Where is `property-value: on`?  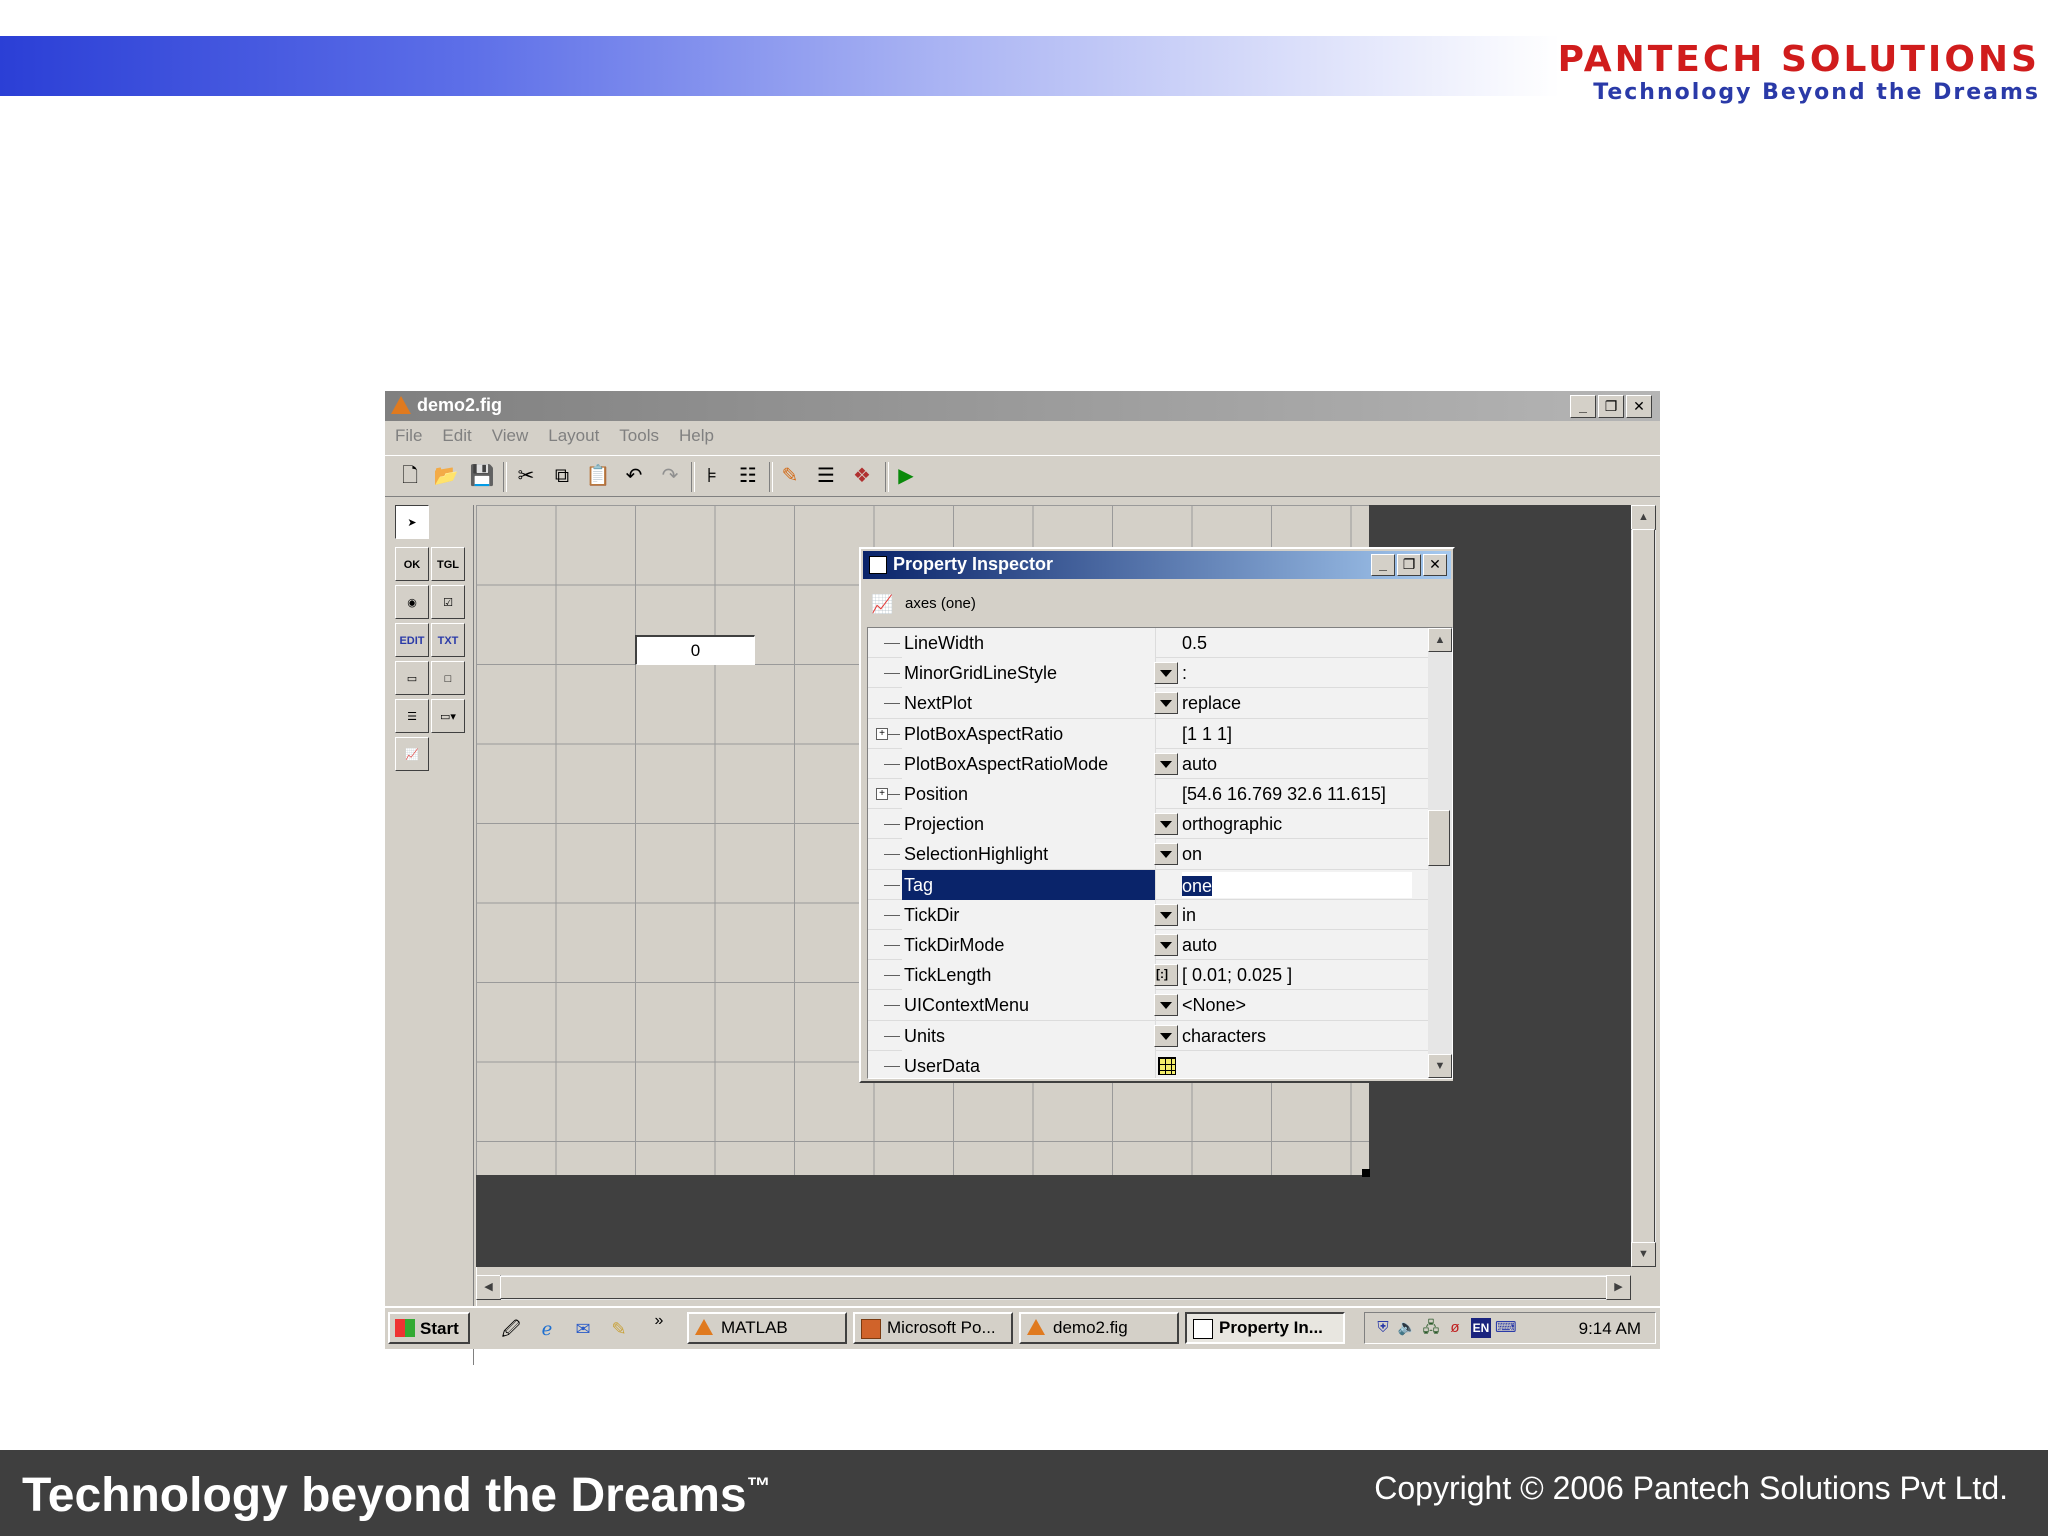 property-value: on is located at coordinates (1305, 854).